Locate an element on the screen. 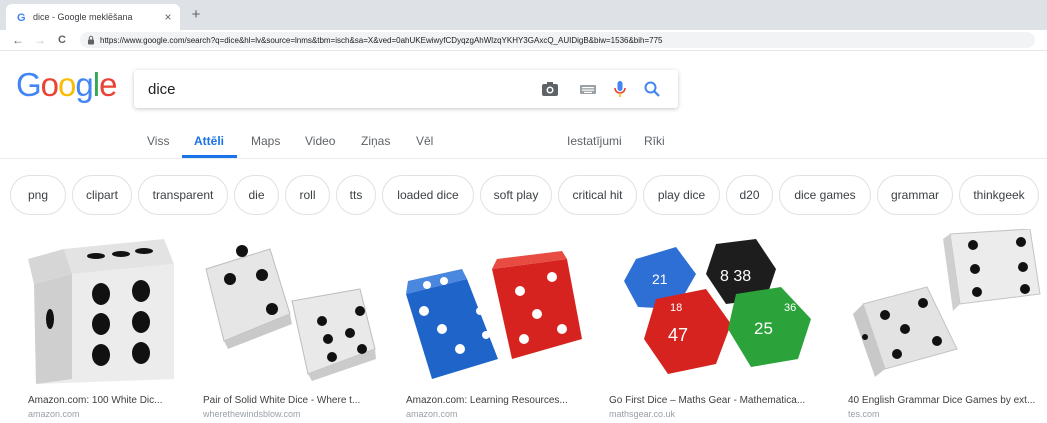  blue-die-label: 21 is located at coordinates (660, 279).